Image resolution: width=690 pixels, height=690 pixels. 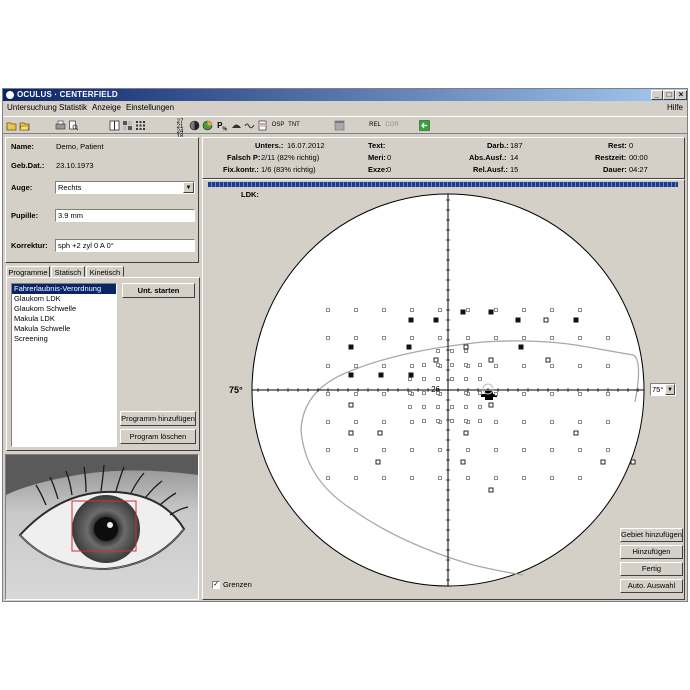 What do you see at coordinates (651, 552) in the screenshot?
I see `add-button: Hinzufügen` at bounding box center [651, 552].